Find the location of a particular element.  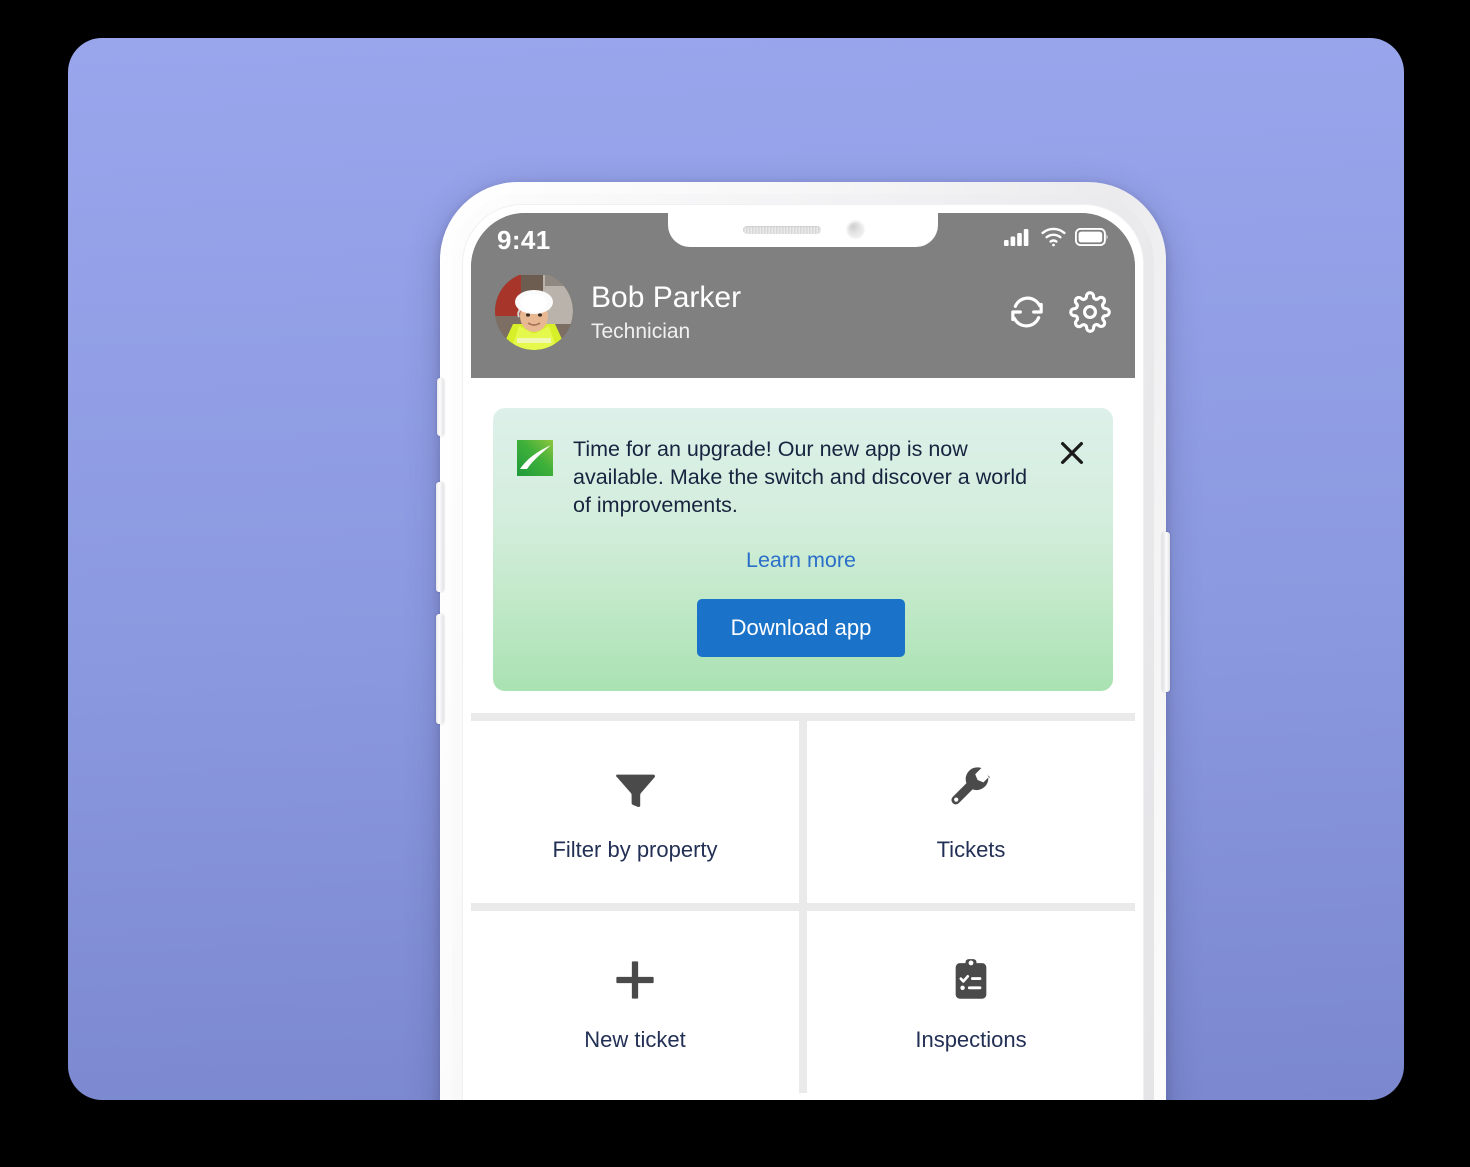

tile-new-ticket: New ticket is located at coordinates (635, 1001).